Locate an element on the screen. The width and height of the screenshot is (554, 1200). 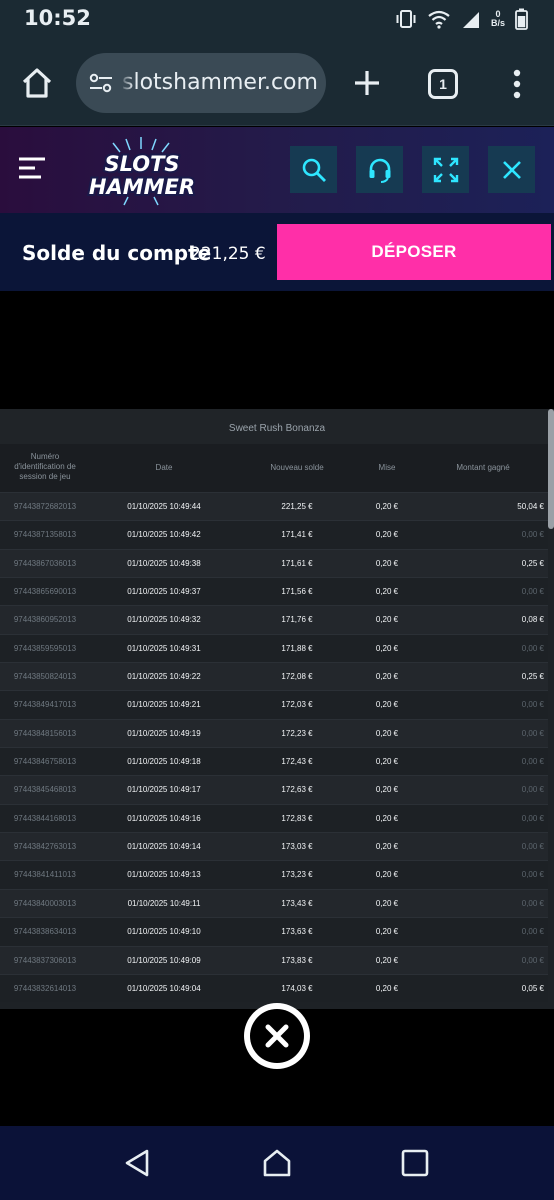
headset-icon is located at coordinates (379, 170).